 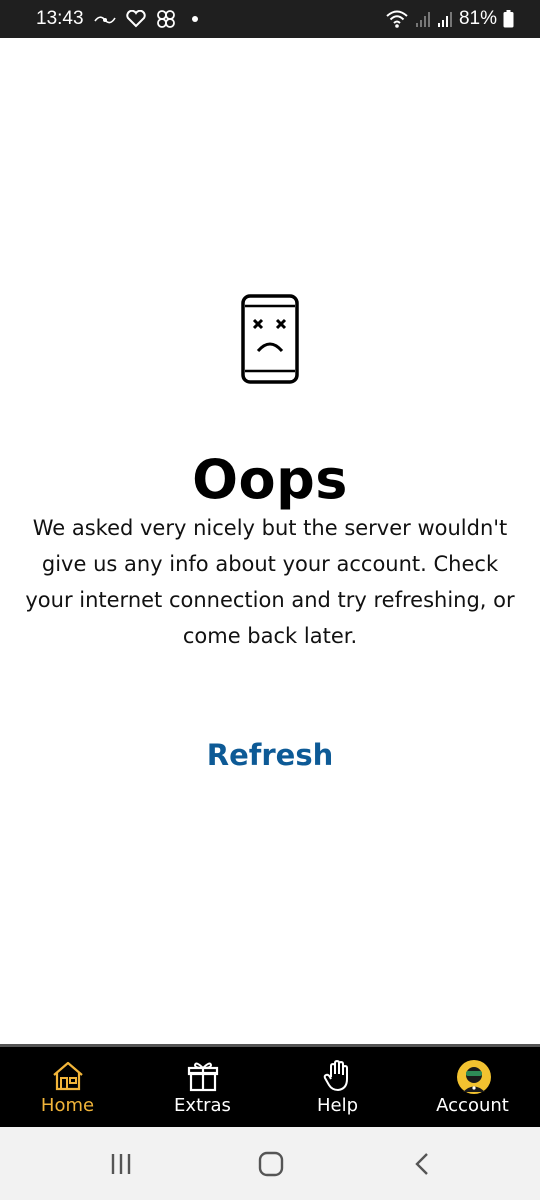 What do you see at coordinates (397, 19) in the screenshot?
I see `wifi-icon` at bounding box center [397, 19].